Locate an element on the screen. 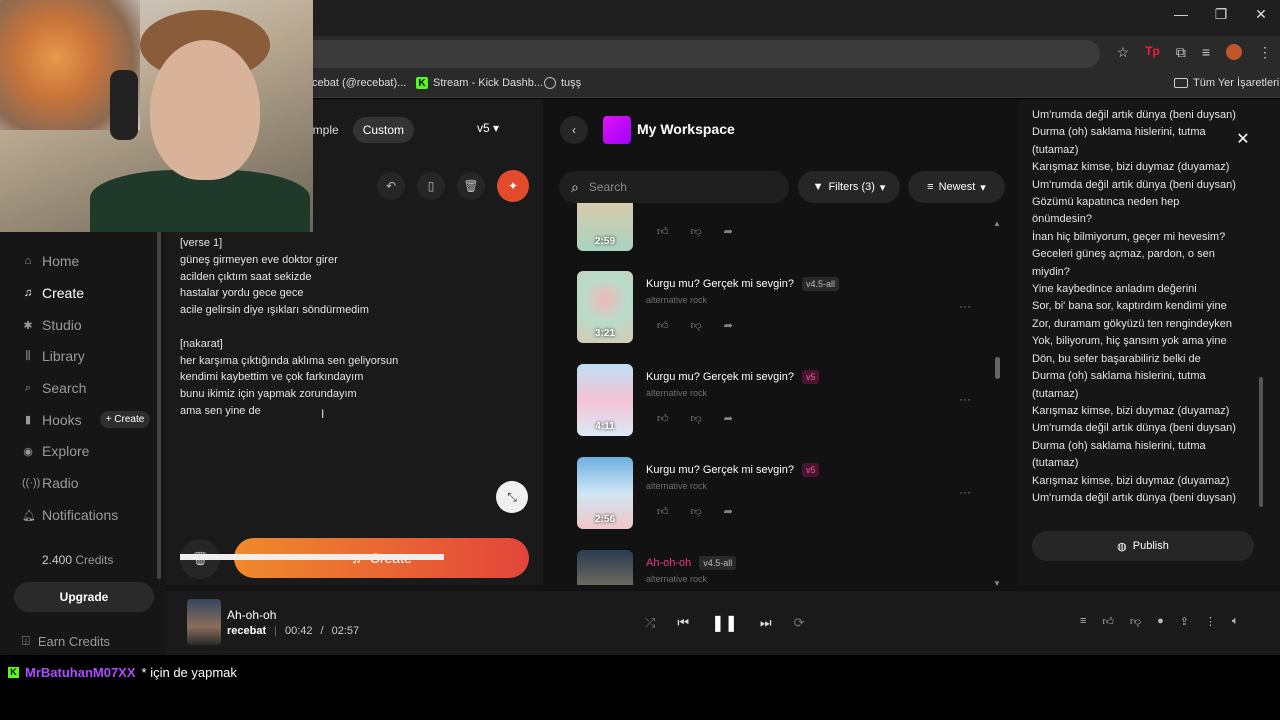 The height and width of the screenshot is (720, 1280). lyrics-scrollbar is located at coordinates (1261, 442).